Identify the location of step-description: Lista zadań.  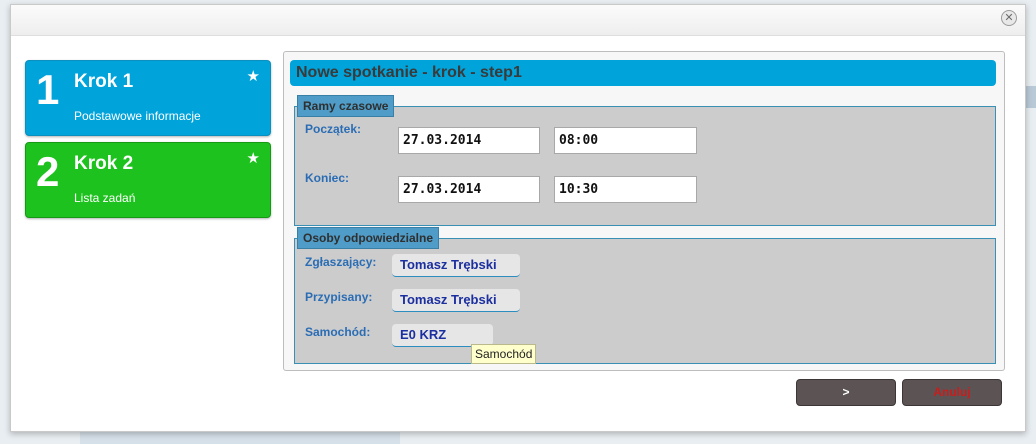
(105, 198).